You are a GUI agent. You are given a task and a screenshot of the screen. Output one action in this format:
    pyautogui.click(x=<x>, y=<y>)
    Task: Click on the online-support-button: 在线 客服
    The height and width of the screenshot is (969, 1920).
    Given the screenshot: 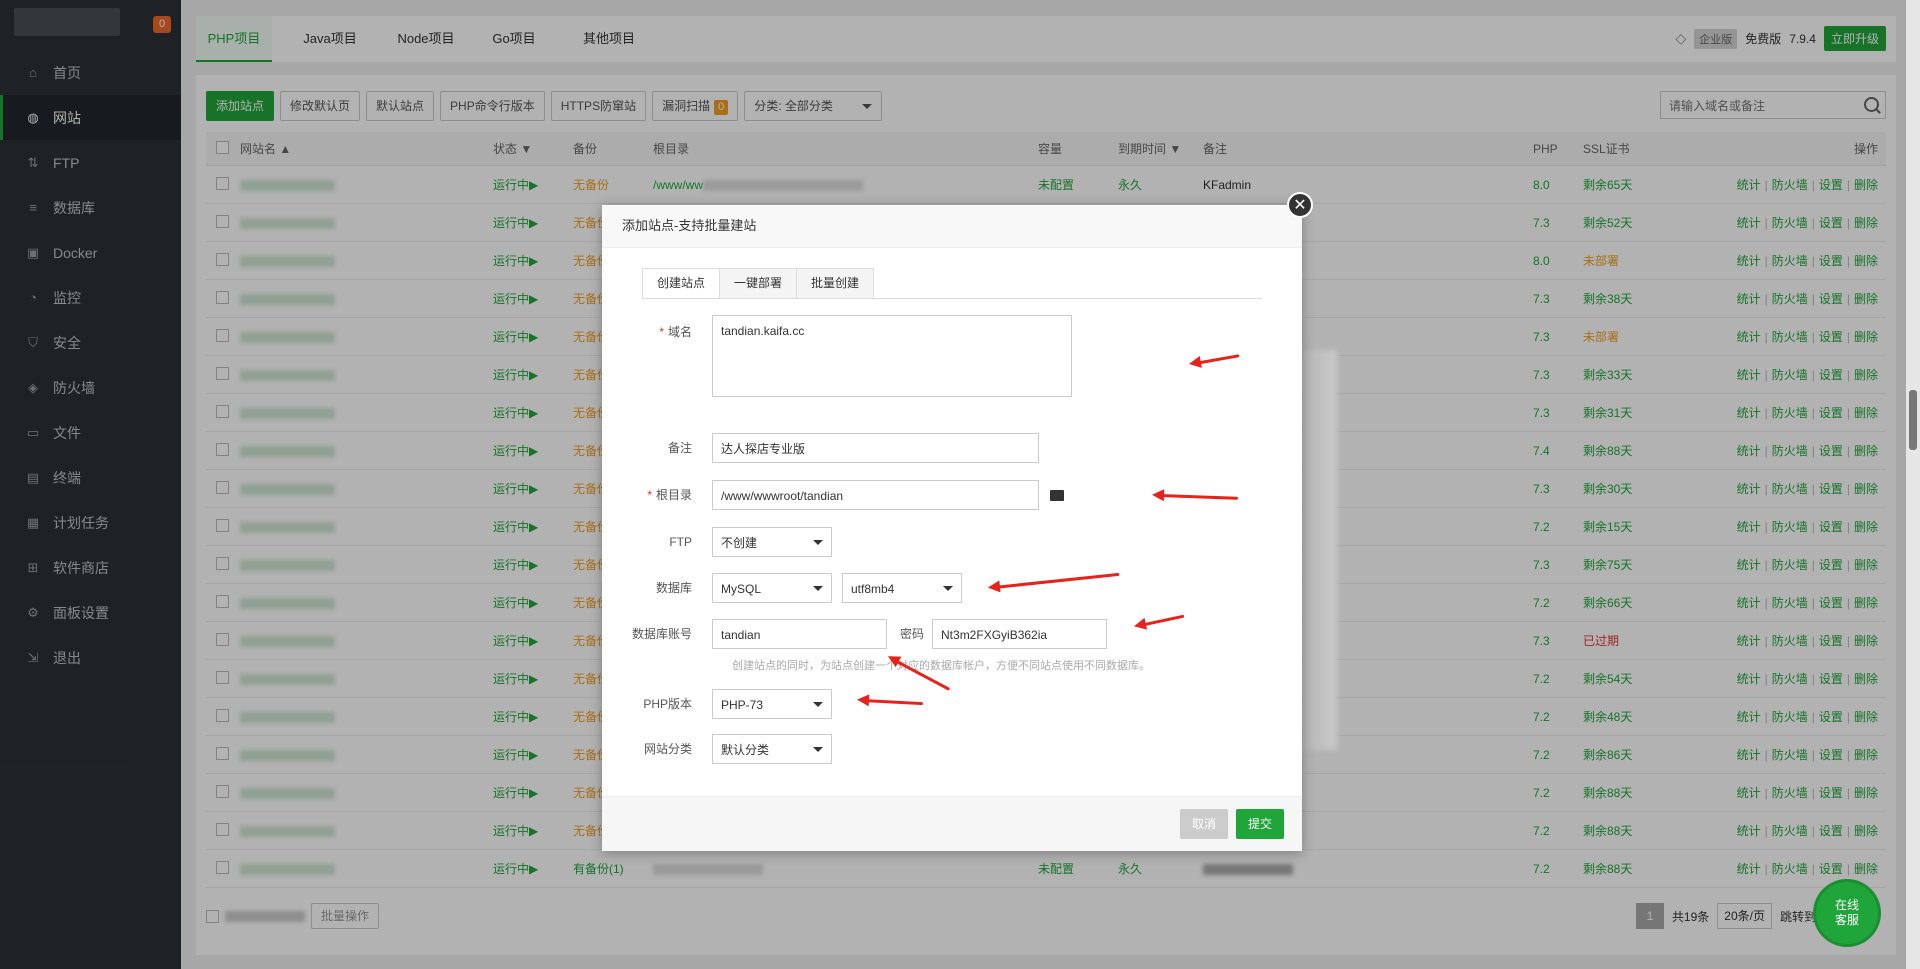 What is the action you would take?
    pyautogui.click(x=1847, y=913)
    